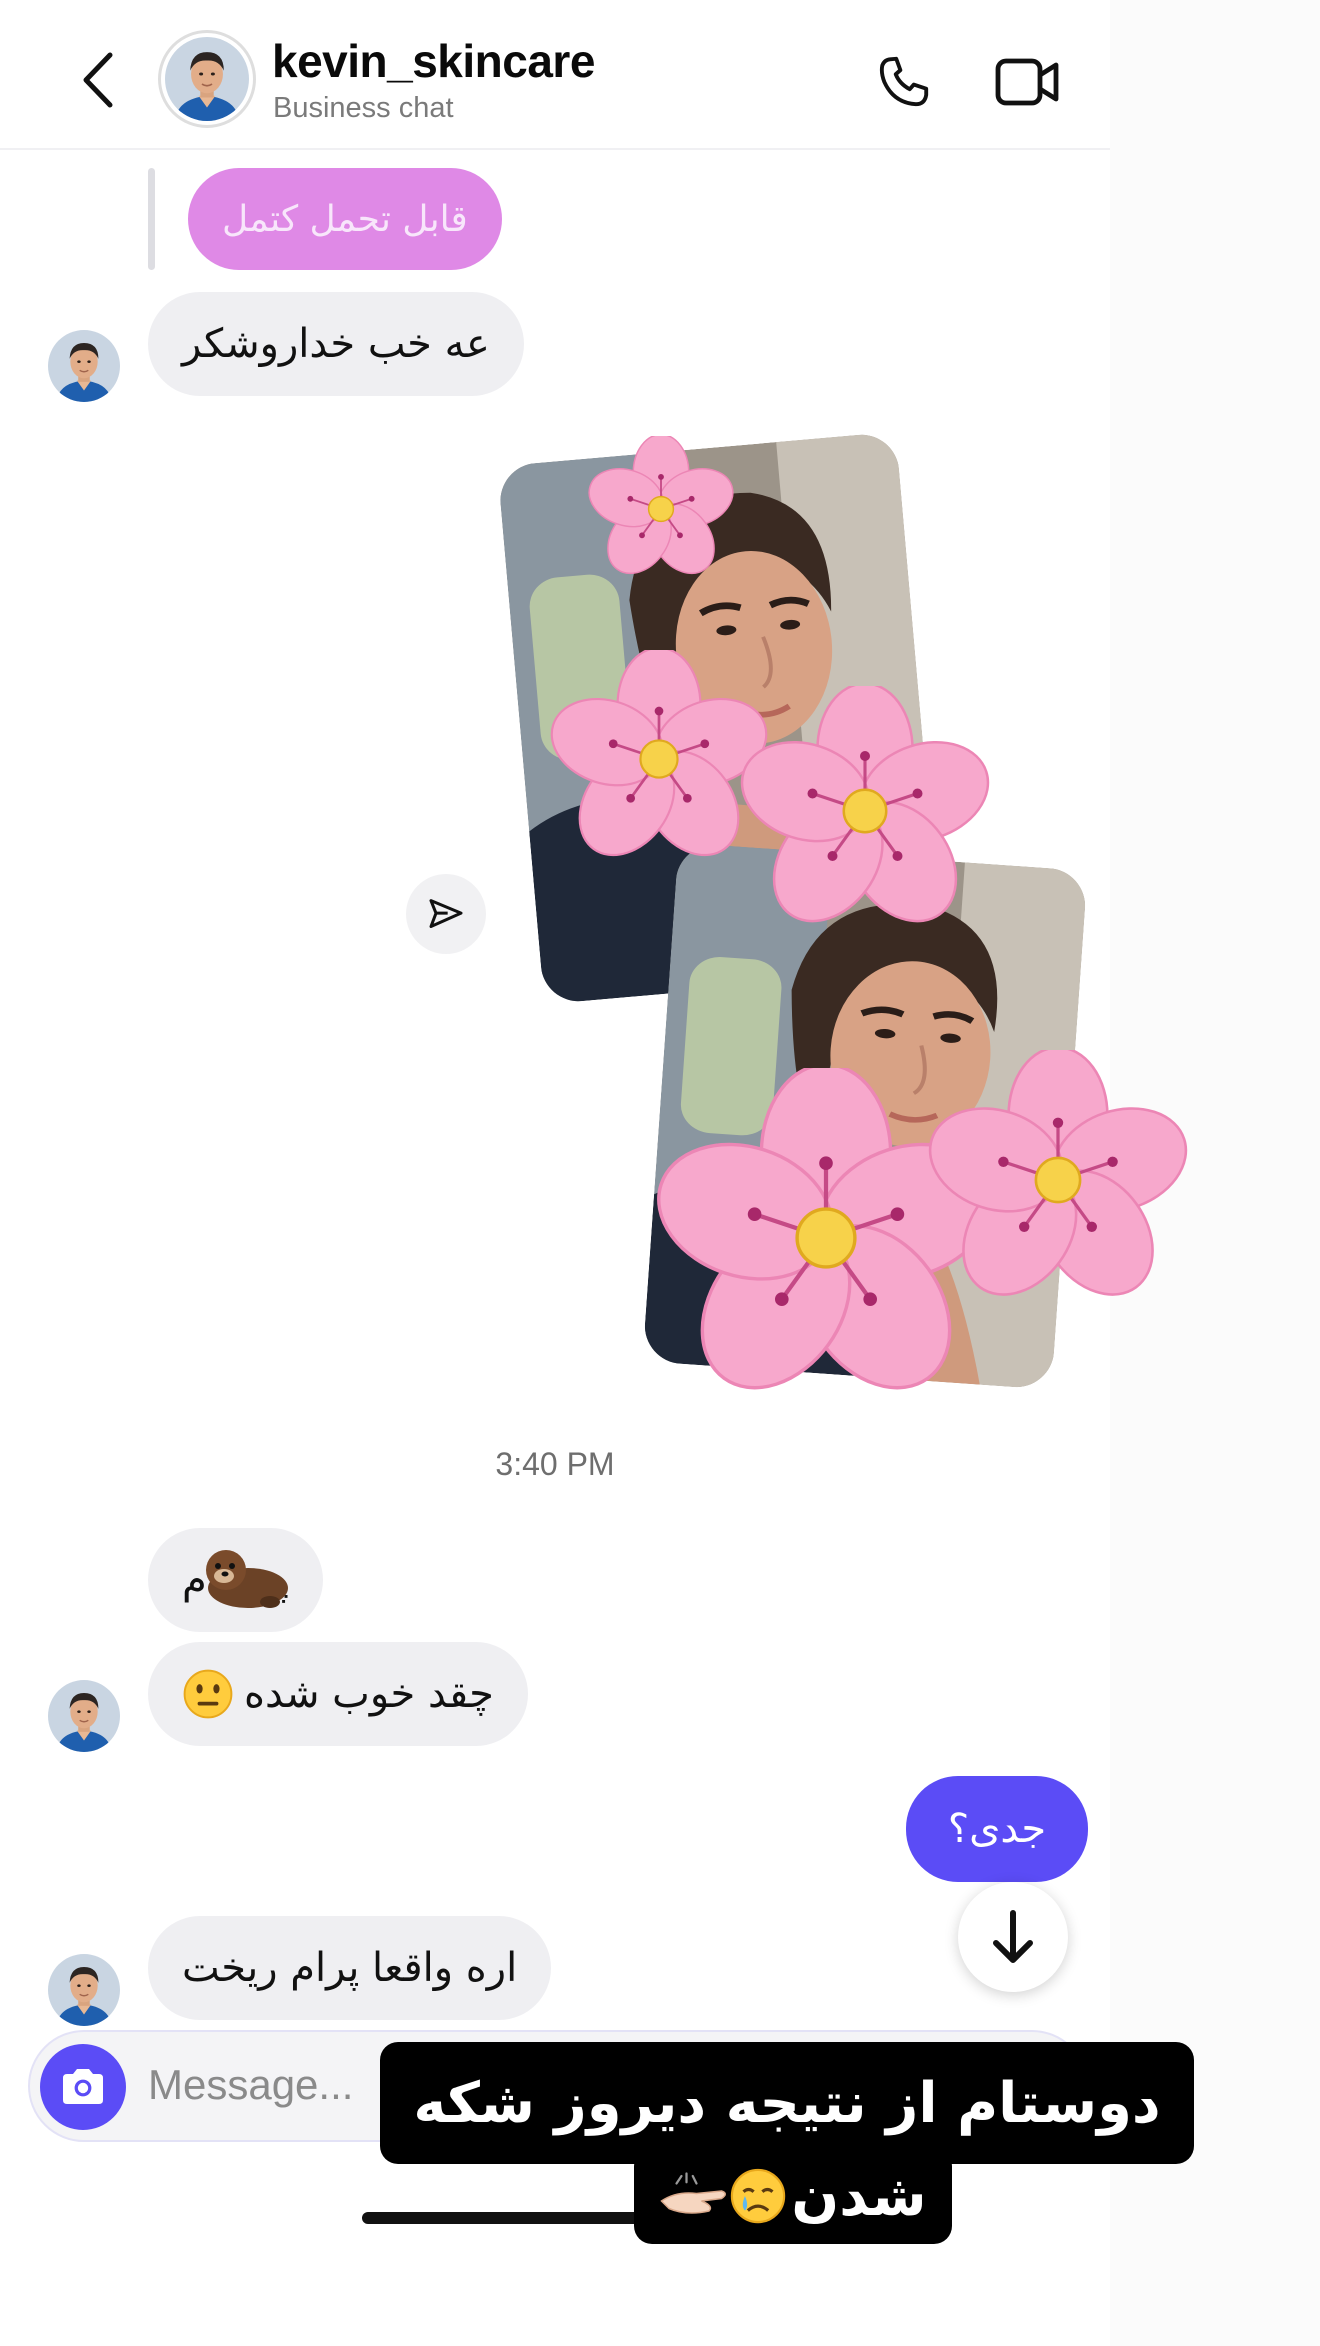 The height and width of the screenshot is (2346, 1320). What do you see at coordinates (336, 344) in the screenshot?
I see `message-bubble-incoming: عه خب خداروشکر` at bounding box center [336, 344].